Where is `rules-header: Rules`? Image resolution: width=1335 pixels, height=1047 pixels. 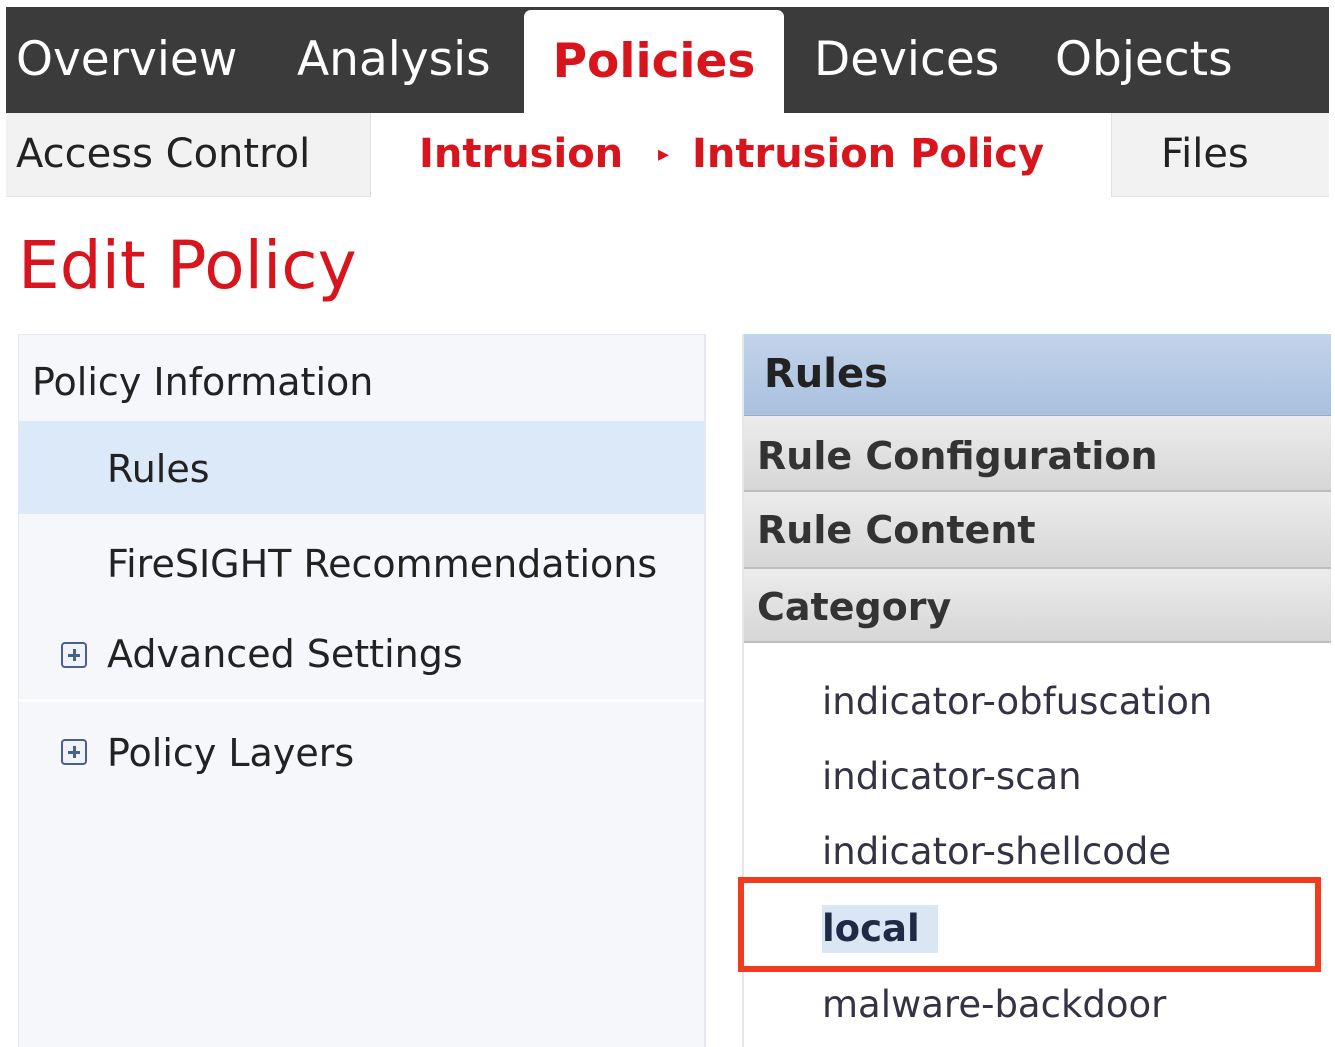 rules-header: Rules is located at coordinates (1037, 375).